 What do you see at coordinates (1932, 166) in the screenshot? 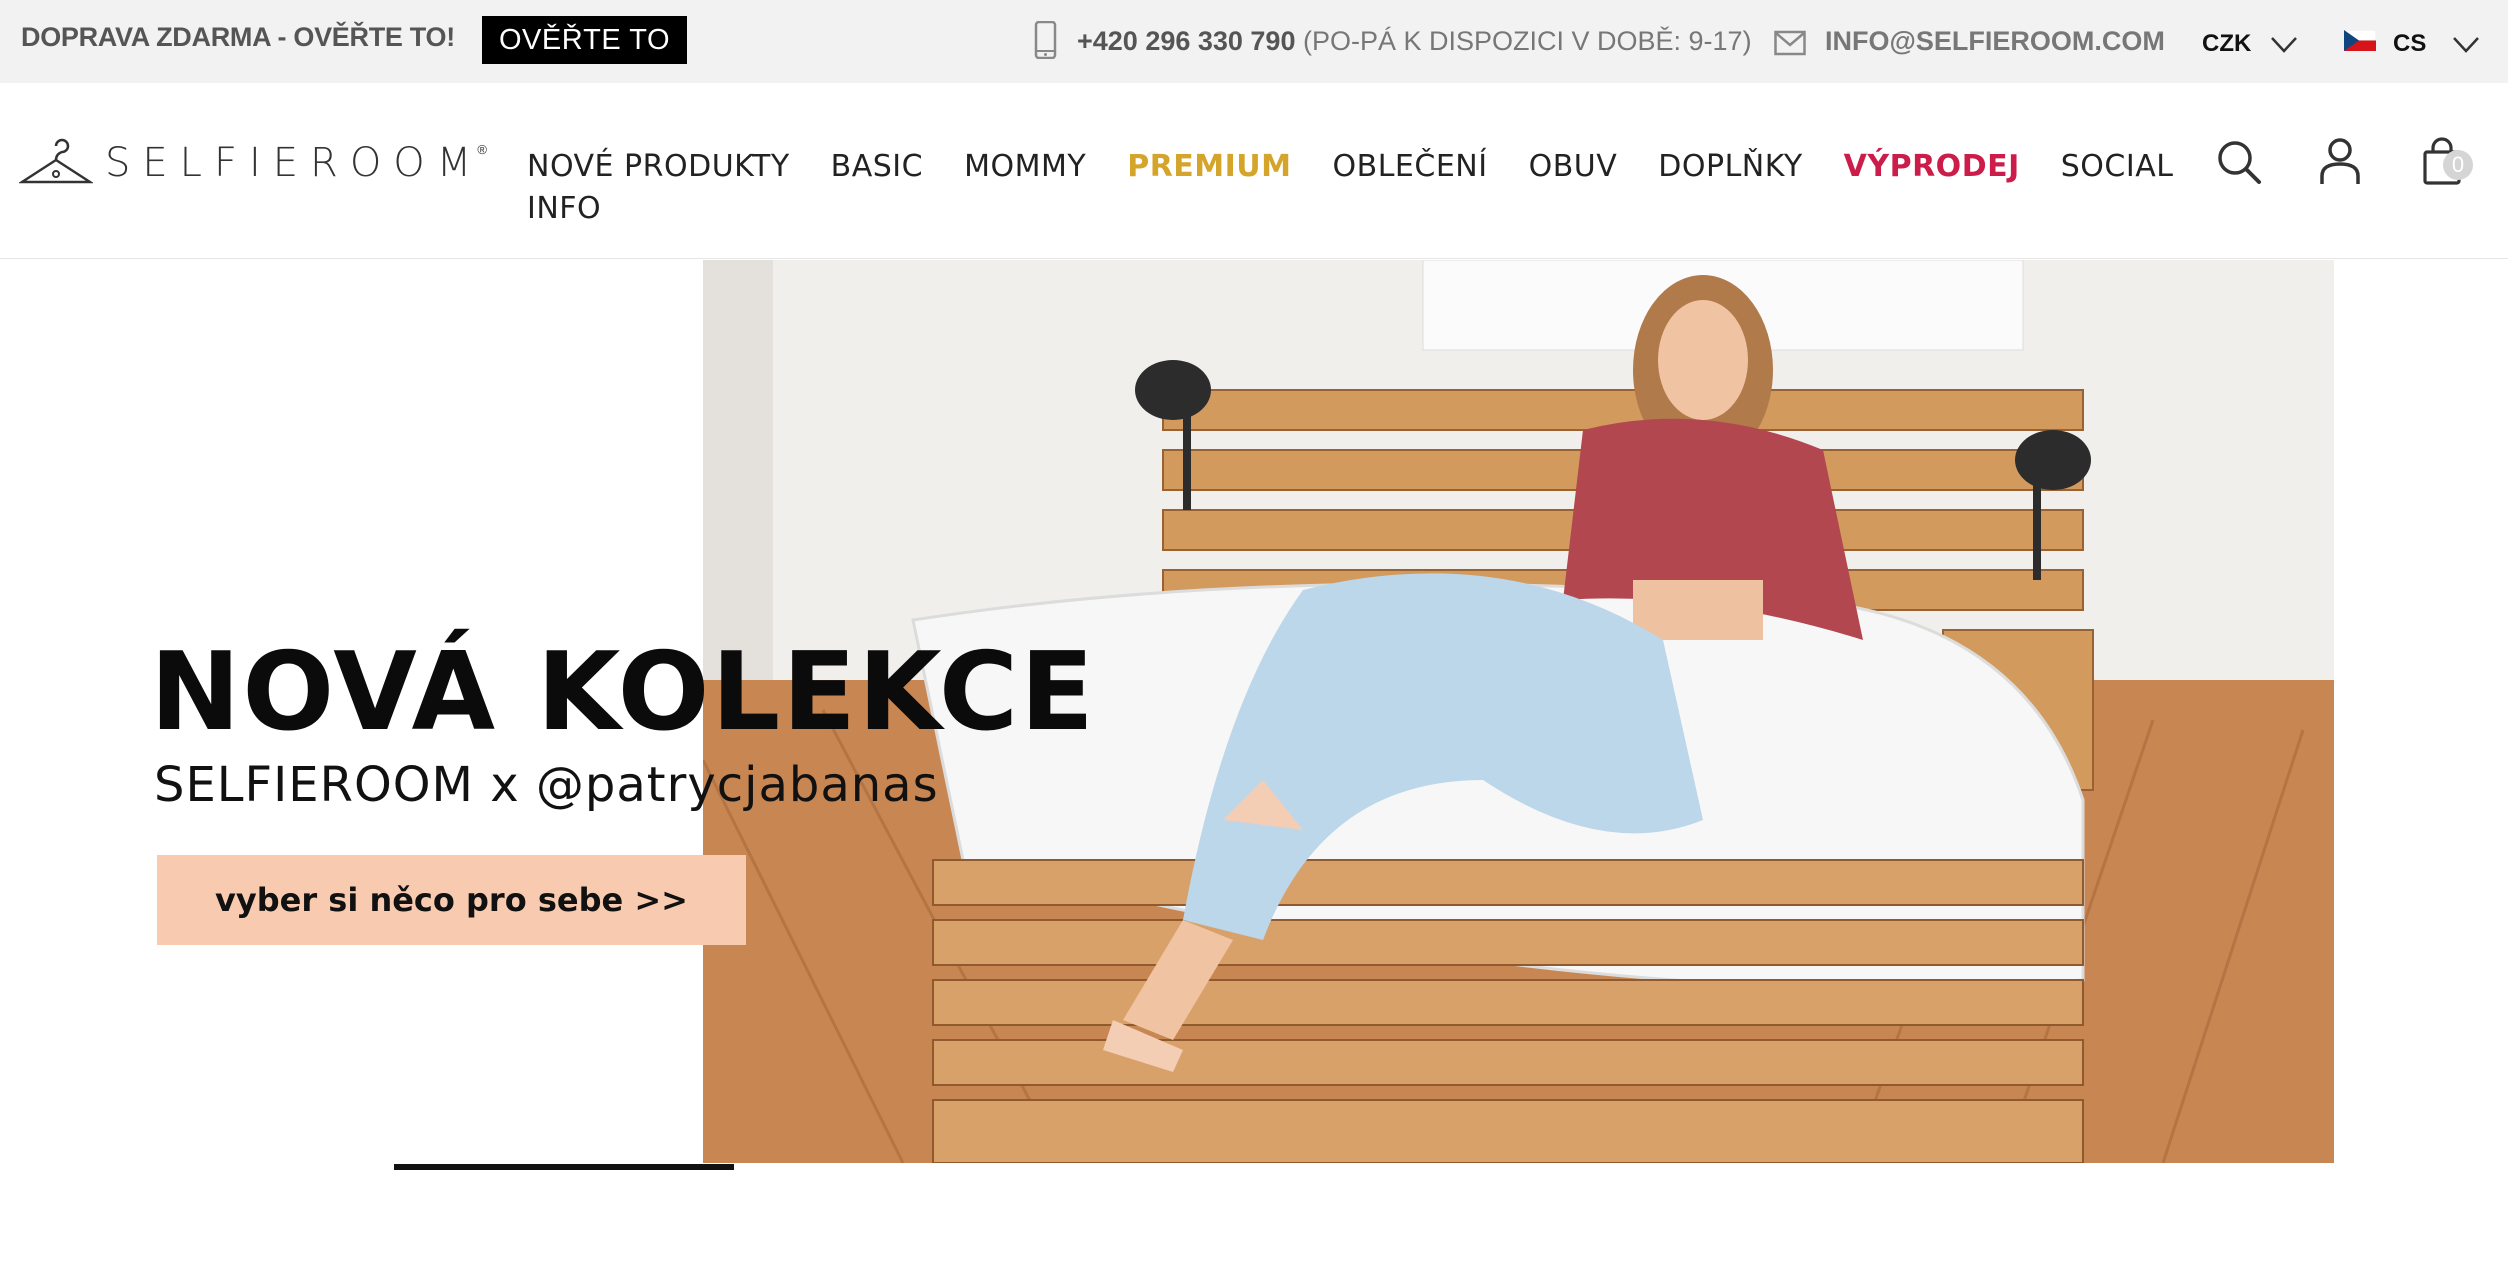
I see `nav-item-sale: VÝPRODEJ` at bounding box center [1932, 166].